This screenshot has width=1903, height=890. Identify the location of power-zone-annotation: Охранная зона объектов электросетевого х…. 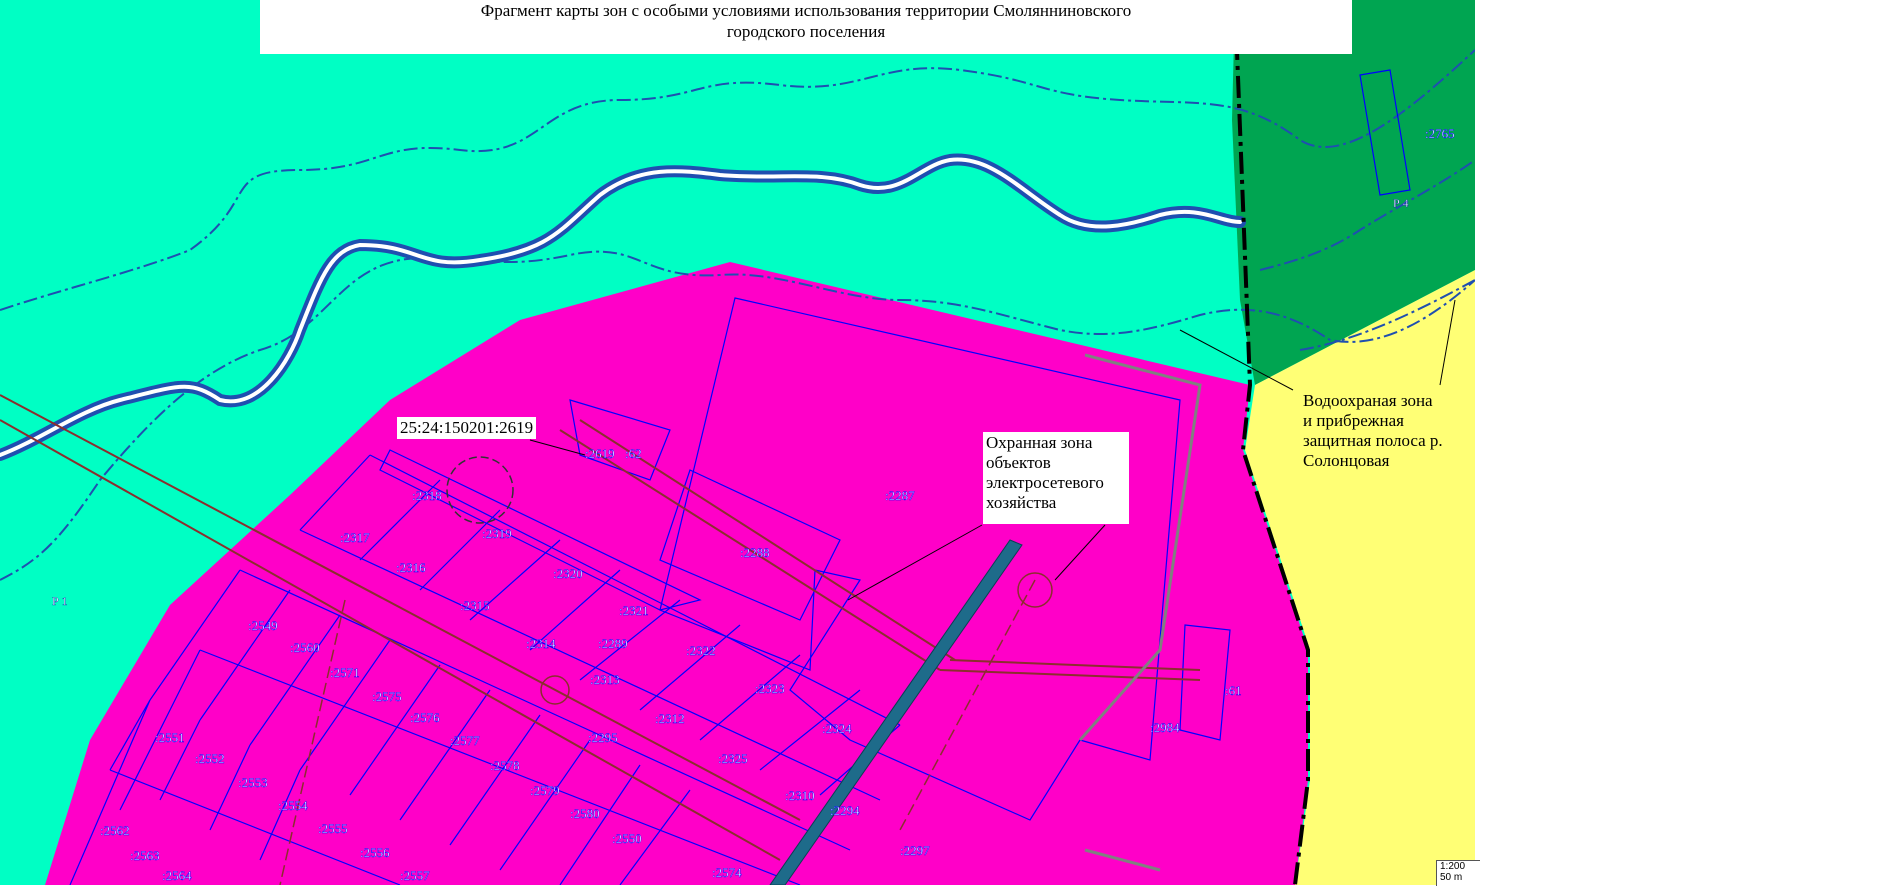
(1056, 478).